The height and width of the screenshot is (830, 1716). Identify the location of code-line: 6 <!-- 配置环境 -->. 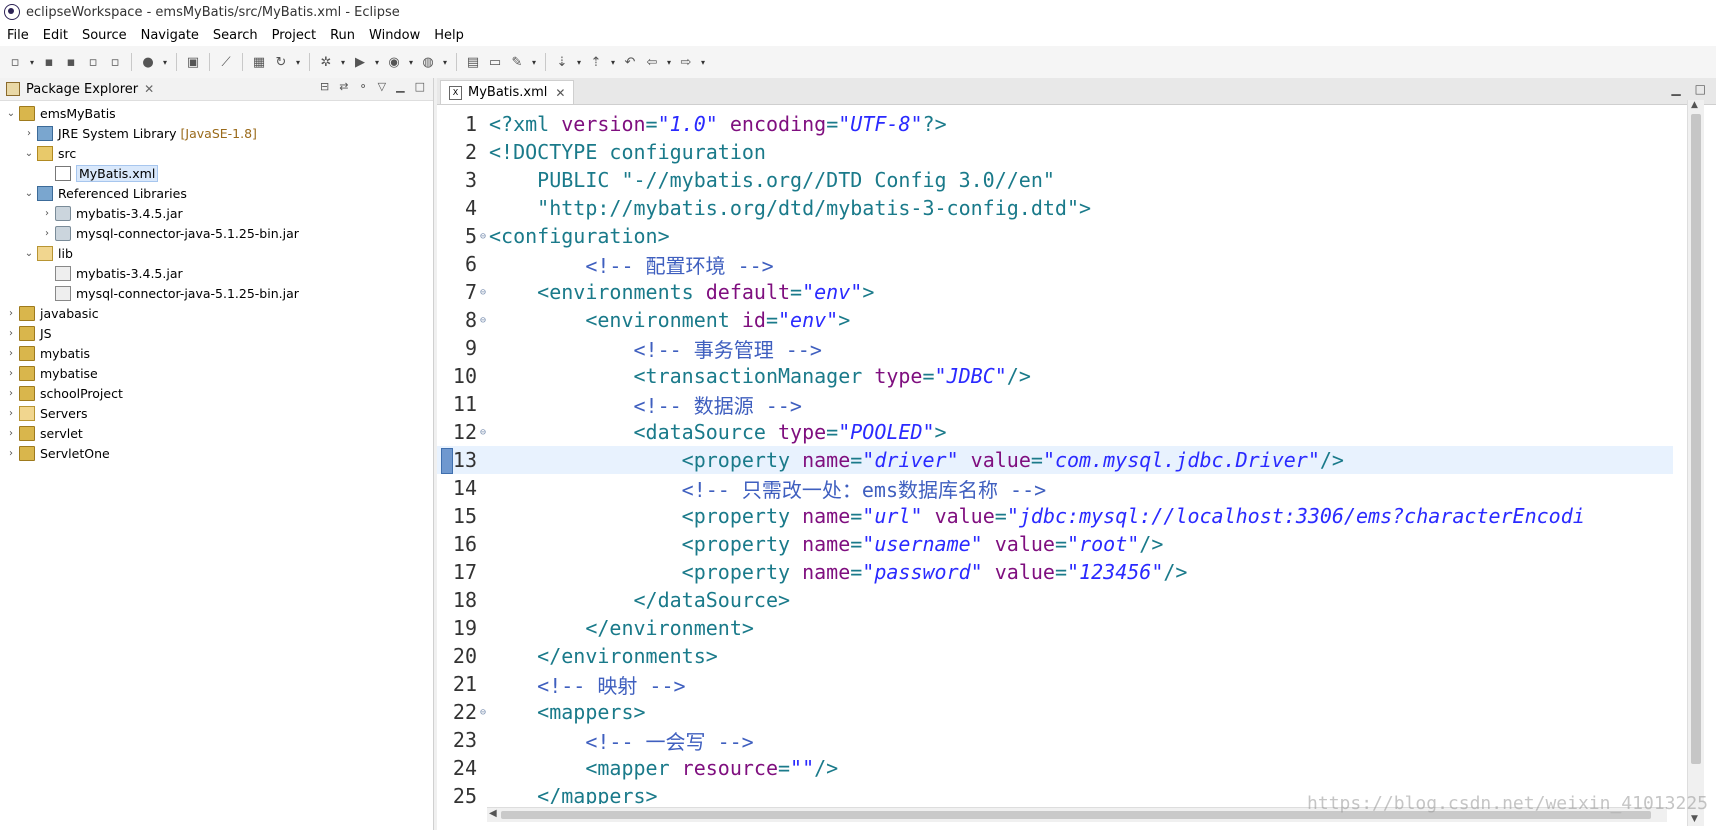
(1055, 264).